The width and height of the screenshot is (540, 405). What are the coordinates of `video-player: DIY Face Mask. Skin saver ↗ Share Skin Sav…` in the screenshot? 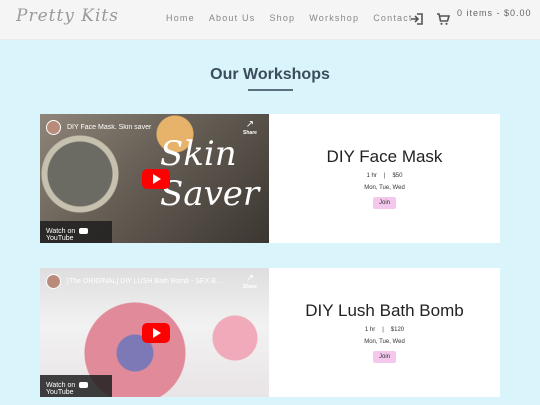 It's located at (154, 178).